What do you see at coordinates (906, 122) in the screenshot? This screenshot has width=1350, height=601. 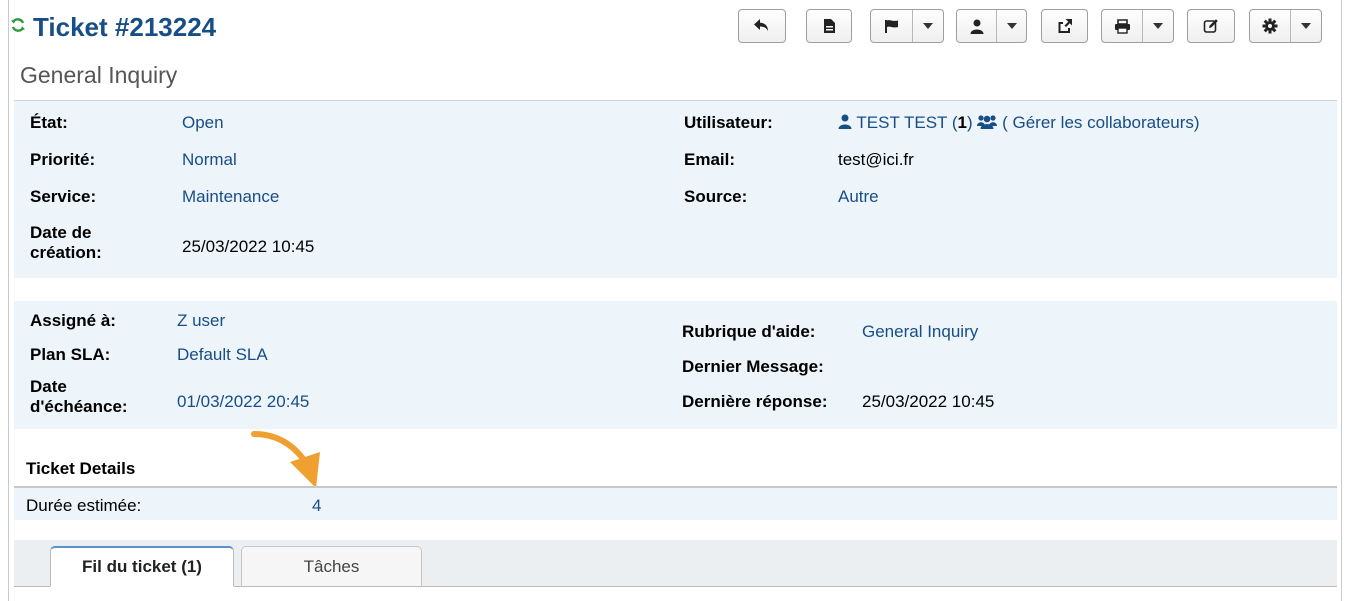 I see `user-name: TEST TEST (` at bounding box center [906, 122].